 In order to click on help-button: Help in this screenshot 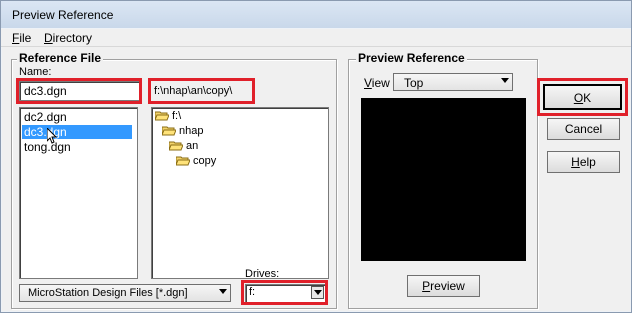, I will do `click(583, 162)`.